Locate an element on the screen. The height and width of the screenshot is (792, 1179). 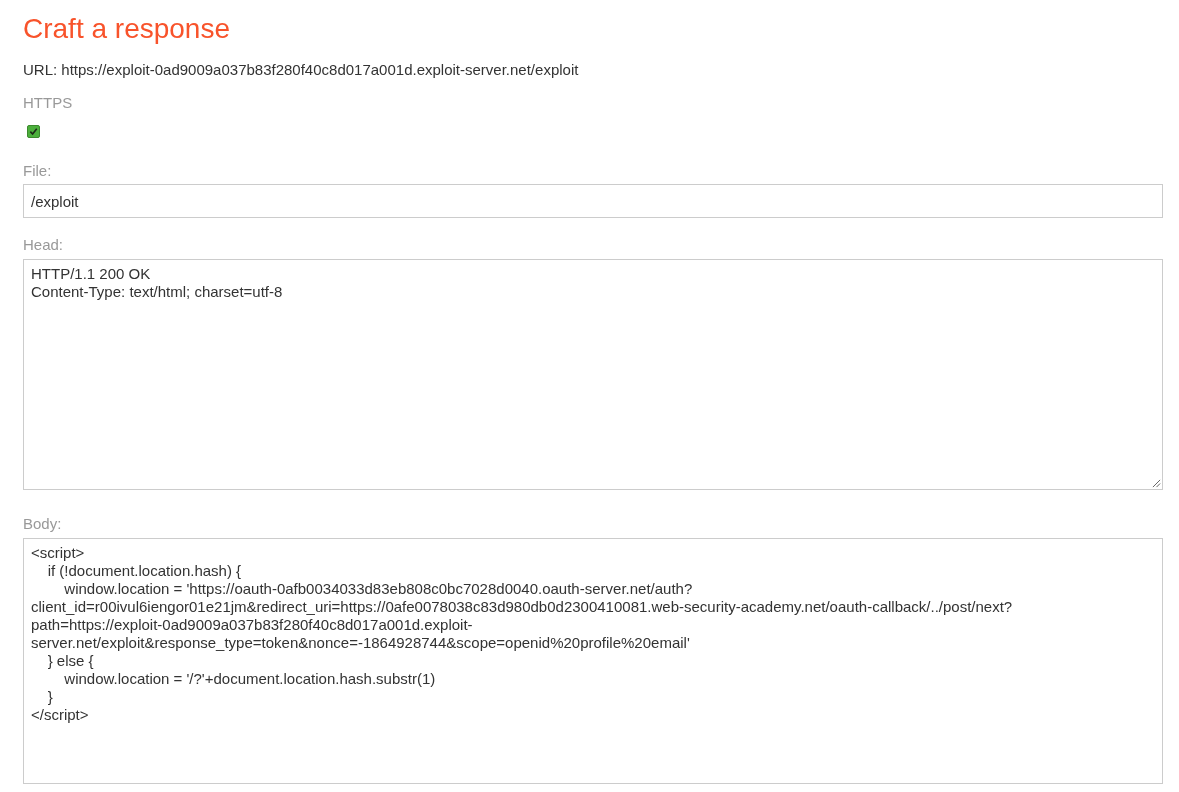
page-title: Craft a response is located at coordinates (126, 29).